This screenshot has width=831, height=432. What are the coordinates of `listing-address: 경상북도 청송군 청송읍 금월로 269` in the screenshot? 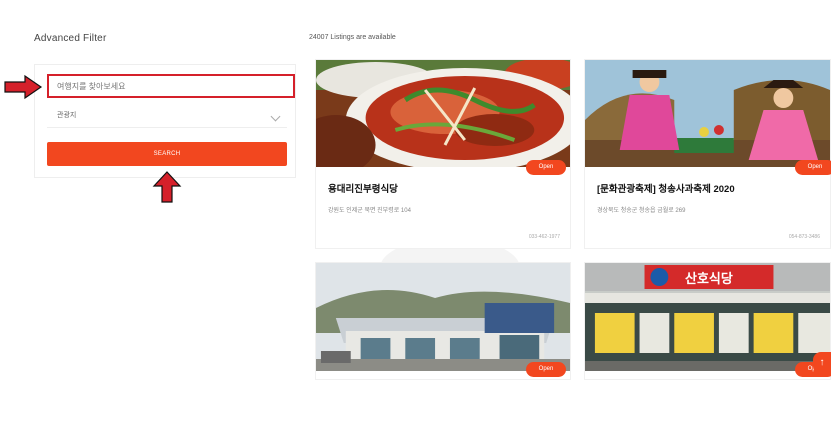 It's located at (641, 211).